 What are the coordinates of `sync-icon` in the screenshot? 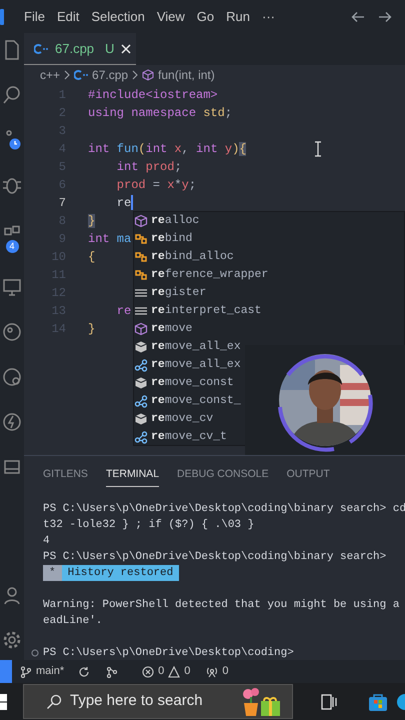 It's located at (84, 672).